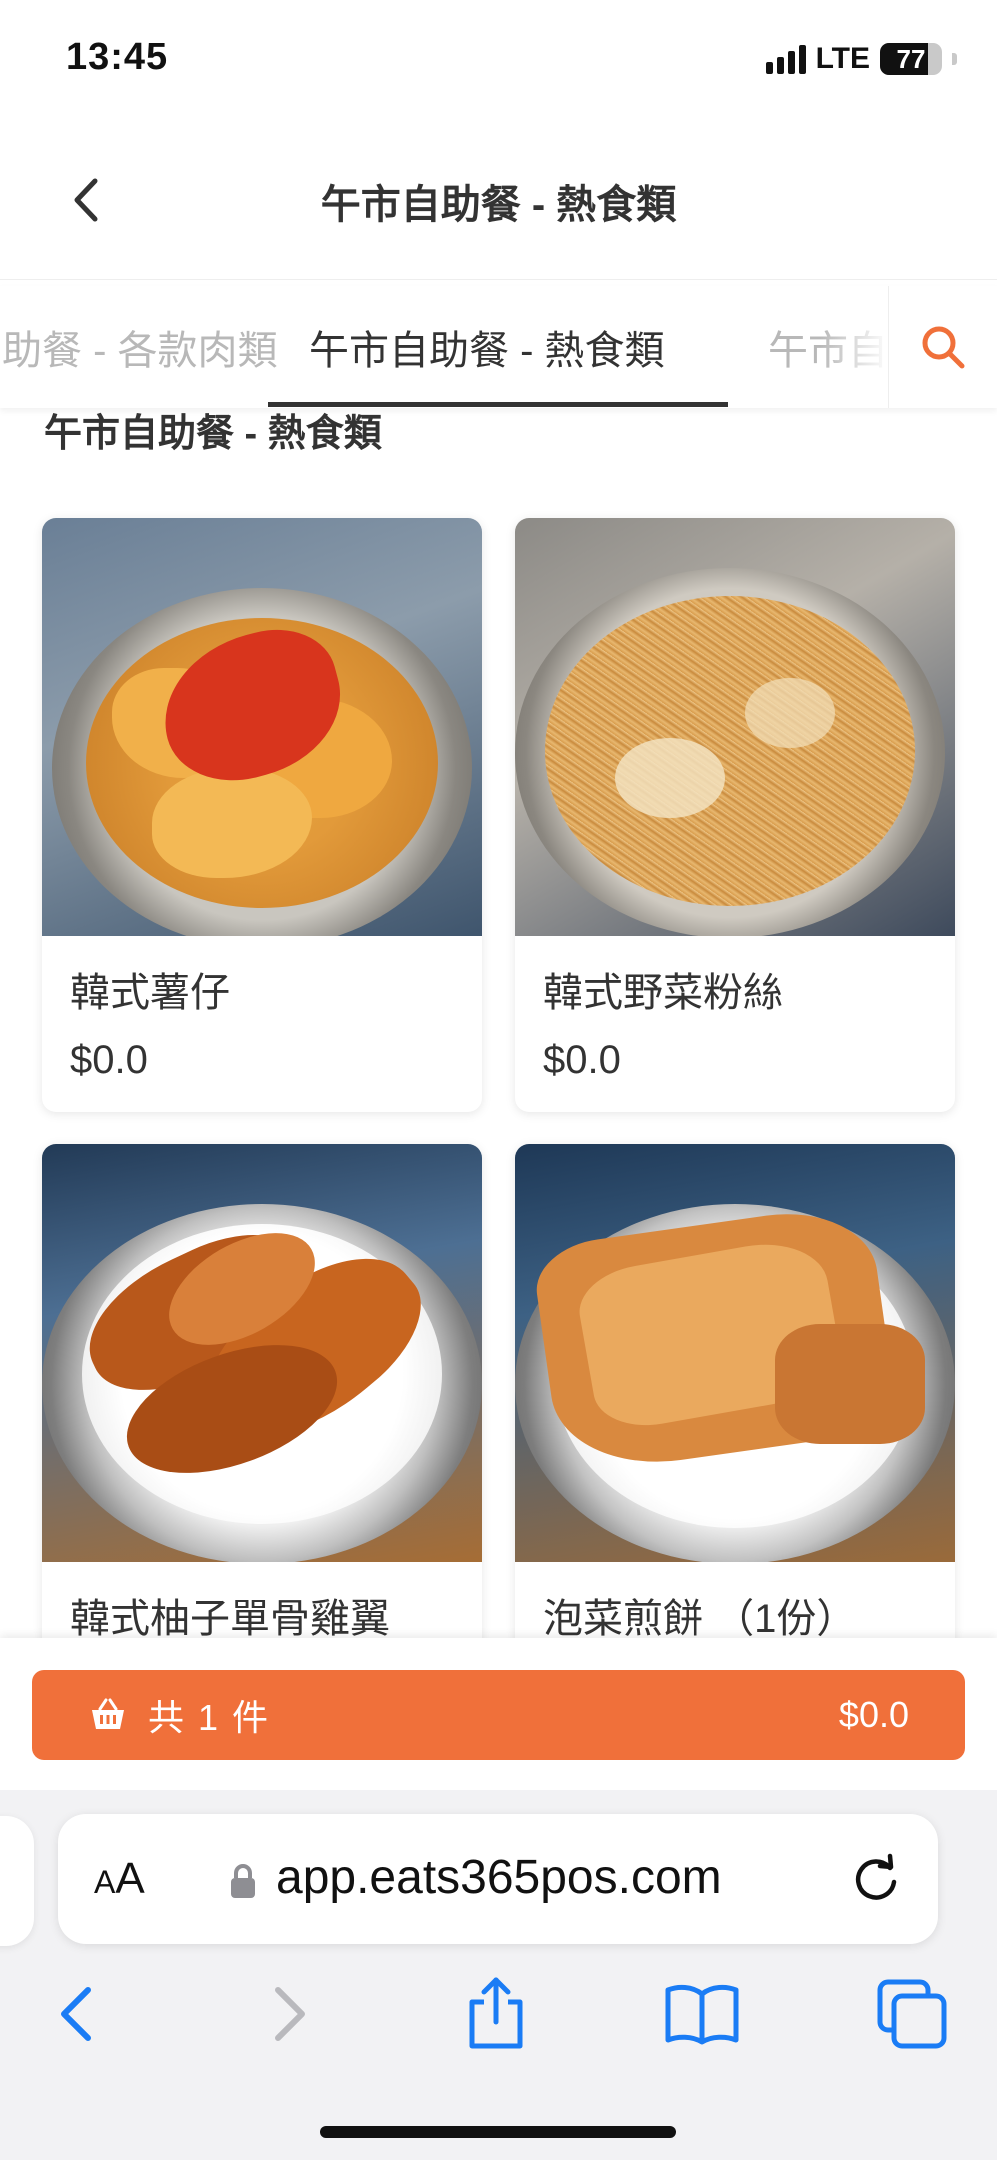 This screenshot has height=2160, width=997. What do you see at coordinates (855, 347) in the screenshot?
I see `tab-fade` at bounding box center [855, 347].